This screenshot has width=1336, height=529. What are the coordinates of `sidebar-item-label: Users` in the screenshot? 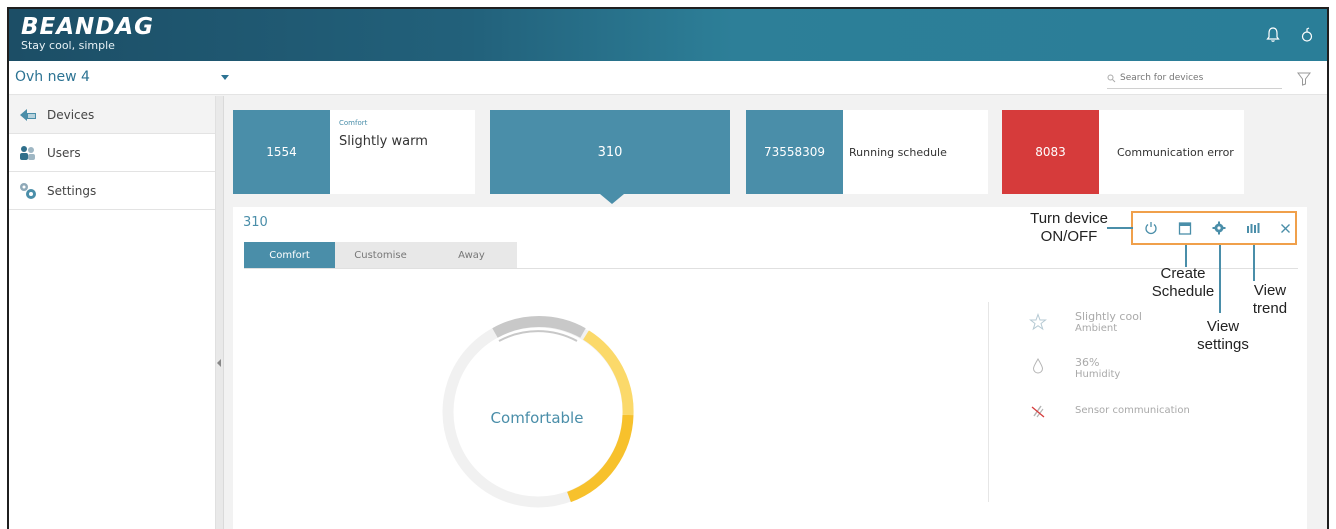 It's located at (64, 152).